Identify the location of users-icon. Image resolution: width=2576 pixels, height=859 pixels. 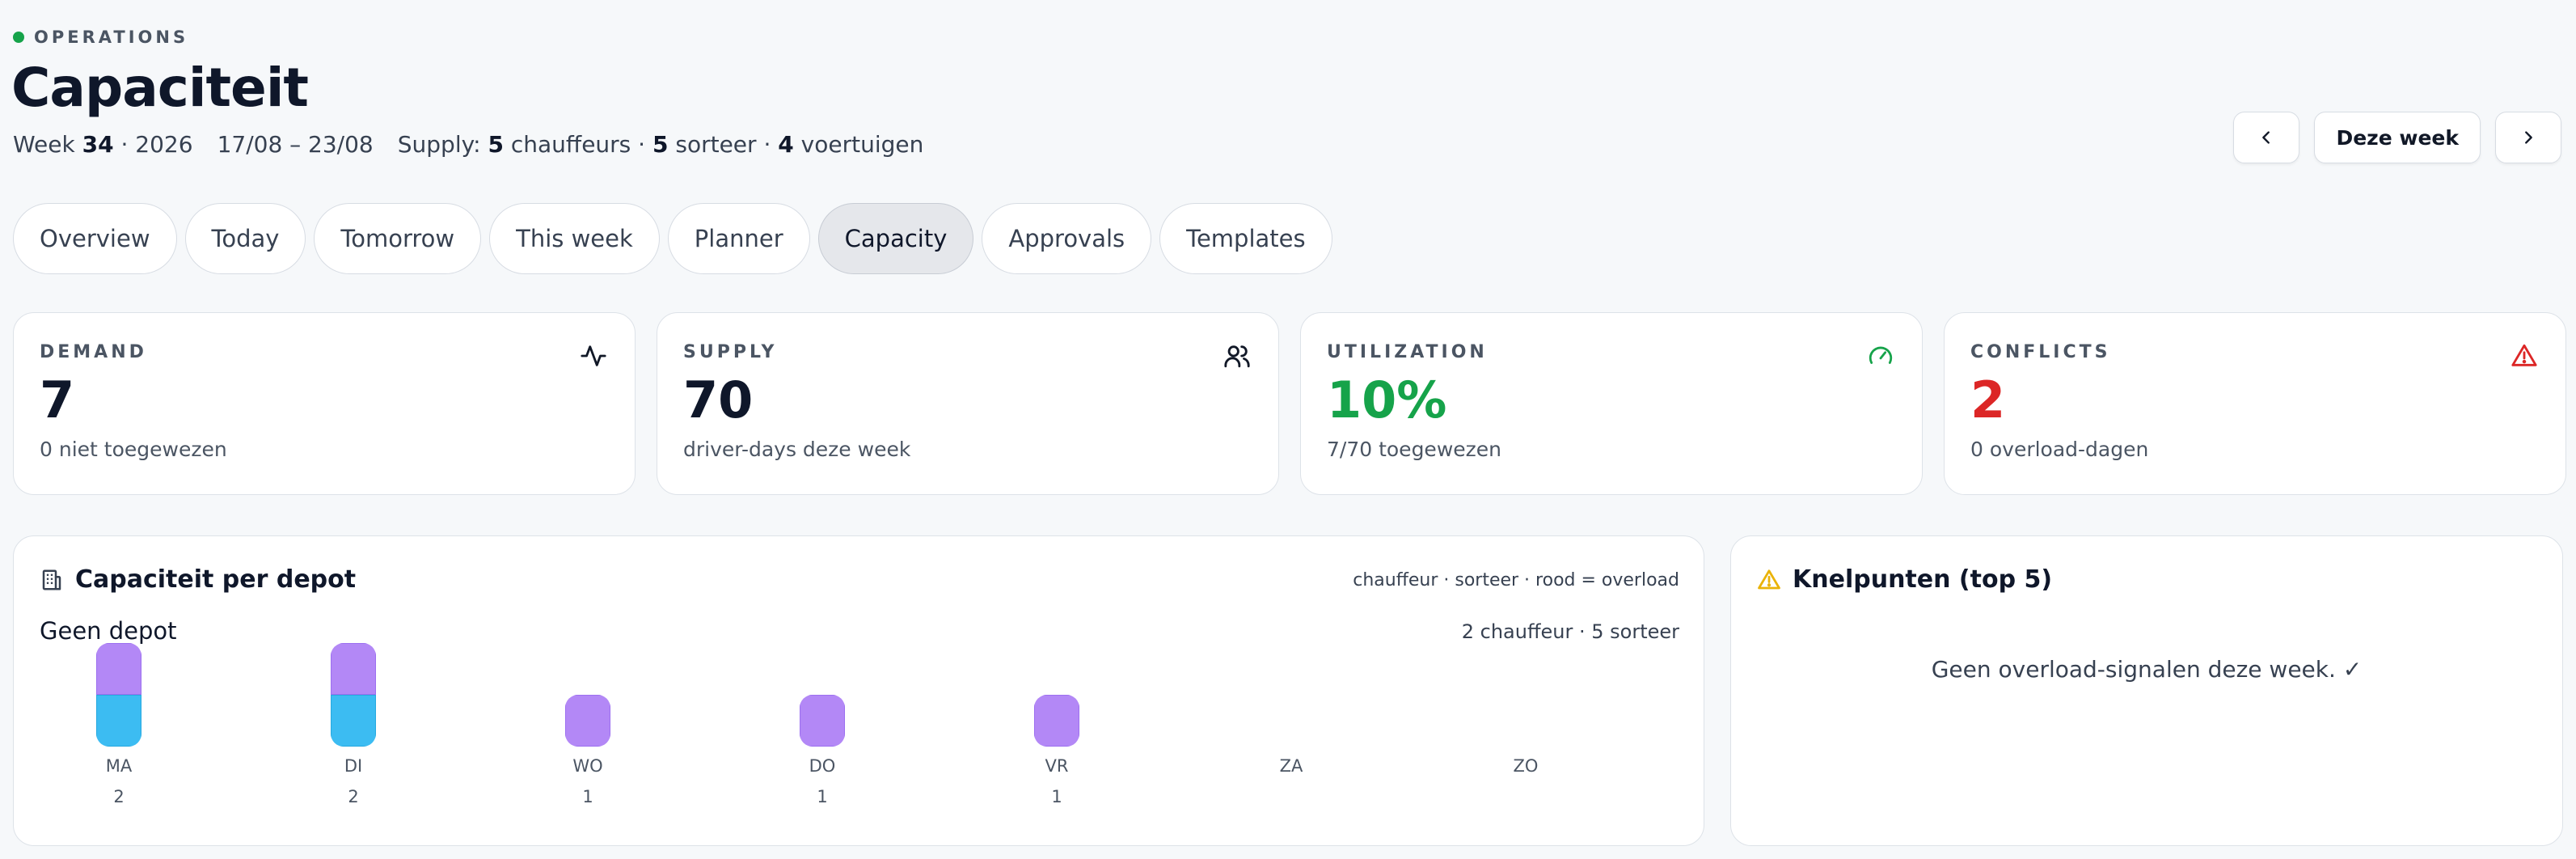
(1237, 356).